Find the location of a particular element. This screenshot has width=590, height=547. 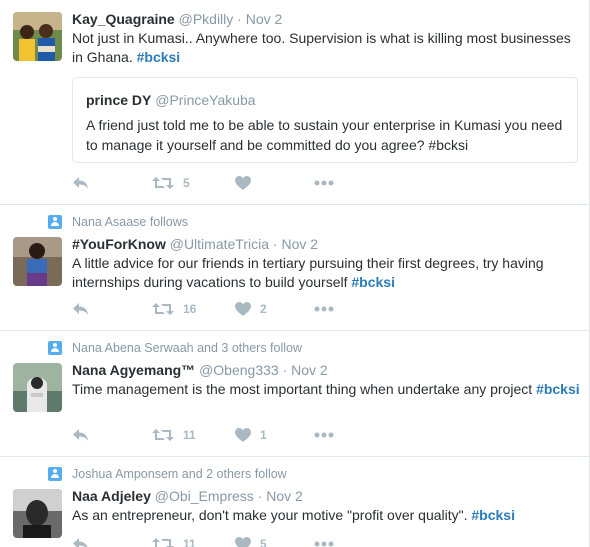

like-button: 5 is located at coordinates (251, 541).